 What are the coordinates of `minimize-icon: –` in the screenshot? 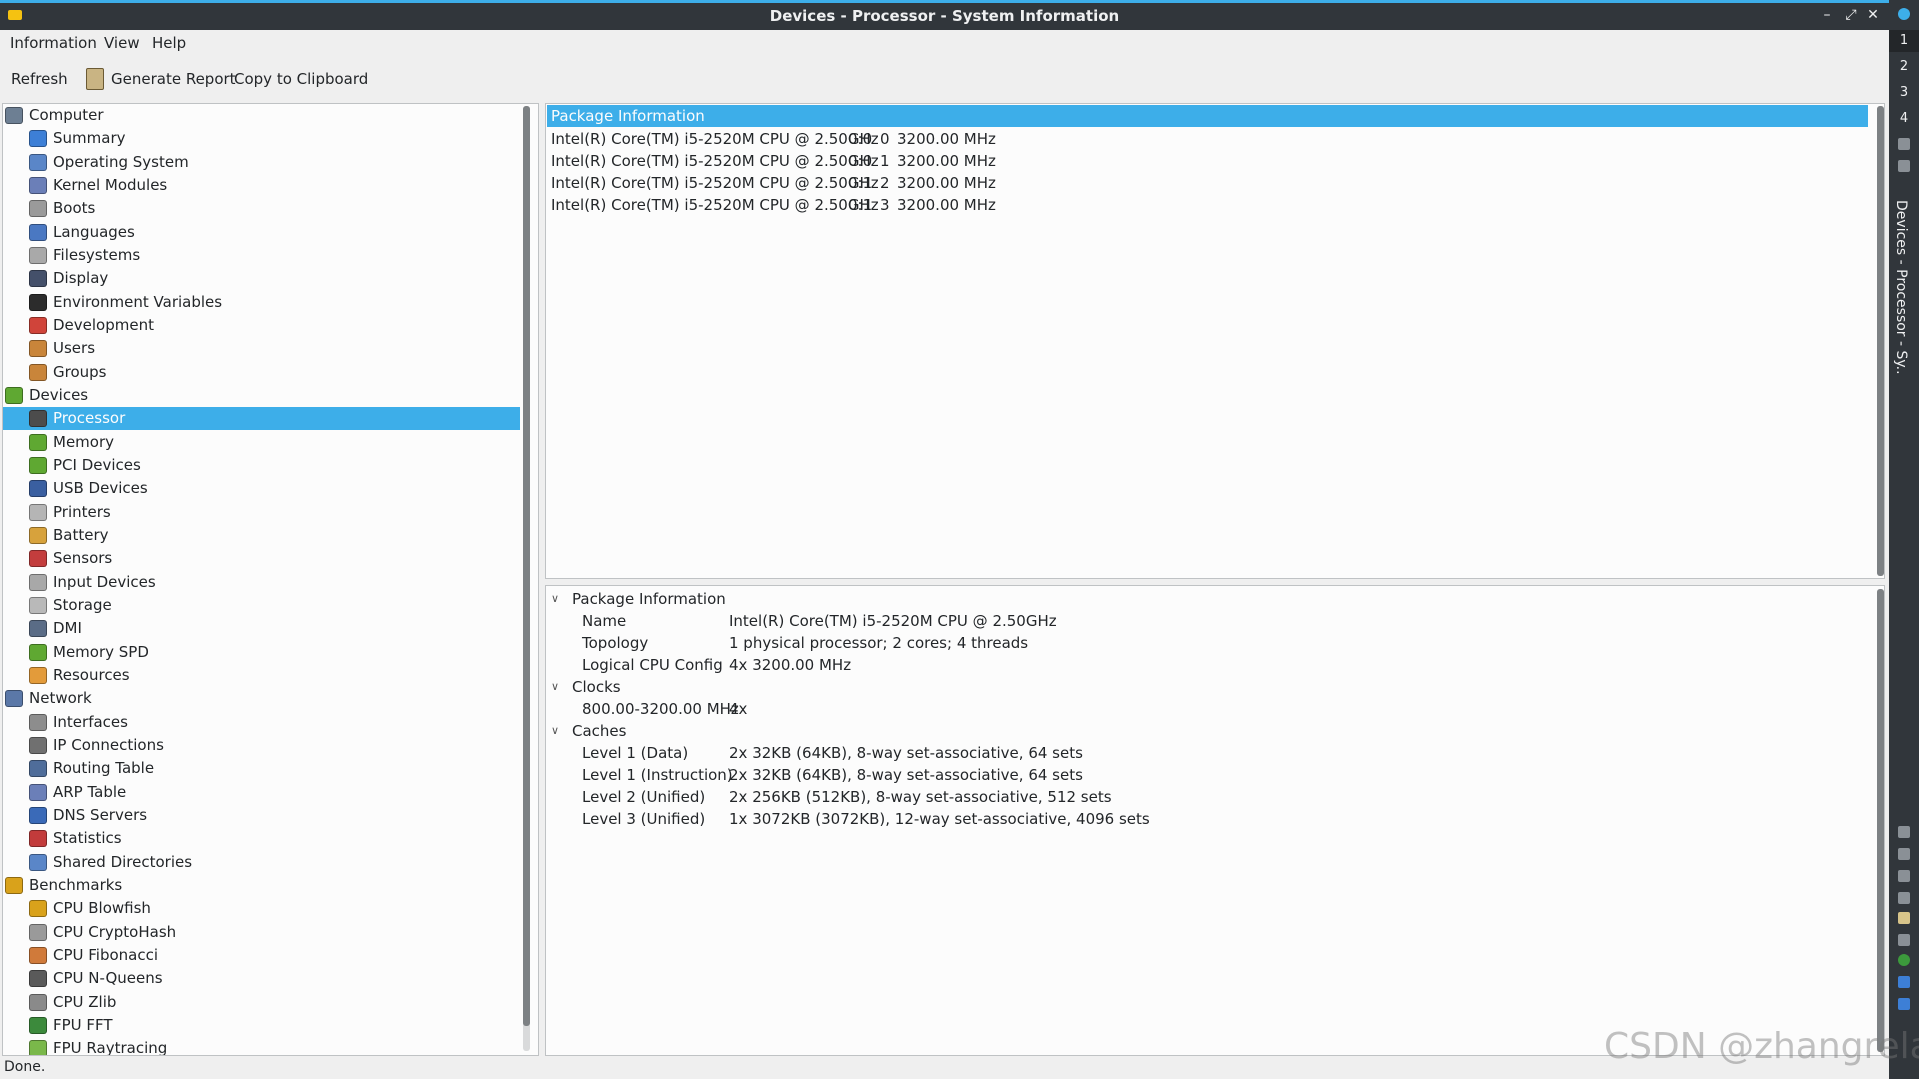 It's located at (1827, 15).